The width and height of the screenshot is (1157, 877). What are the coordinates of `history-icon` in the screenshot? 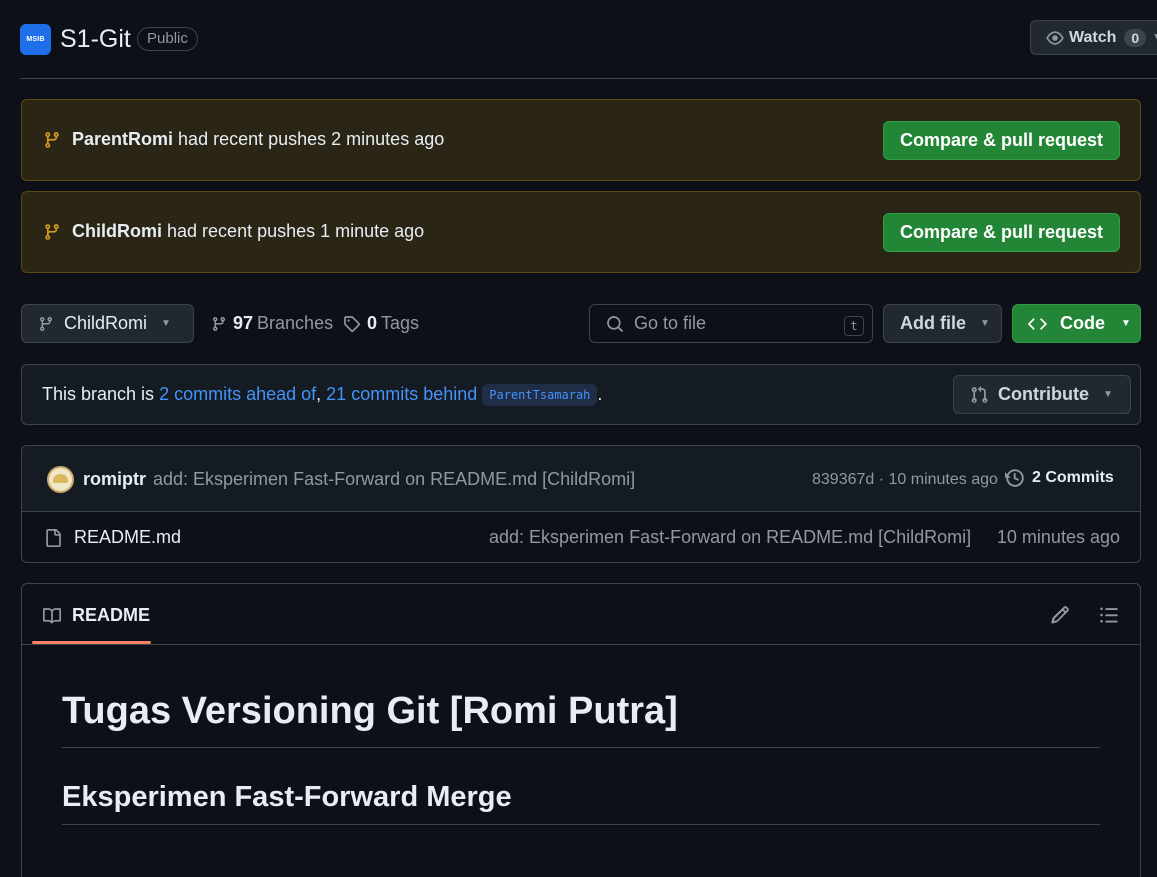 It's located at (1014, 478).